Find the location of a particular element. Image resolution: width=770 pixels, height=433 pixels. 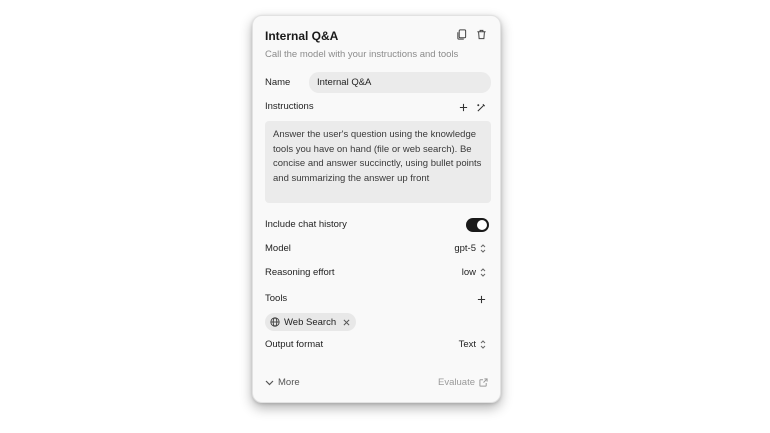

node-title: Internal Q&A is located at coordinates (302, 36).